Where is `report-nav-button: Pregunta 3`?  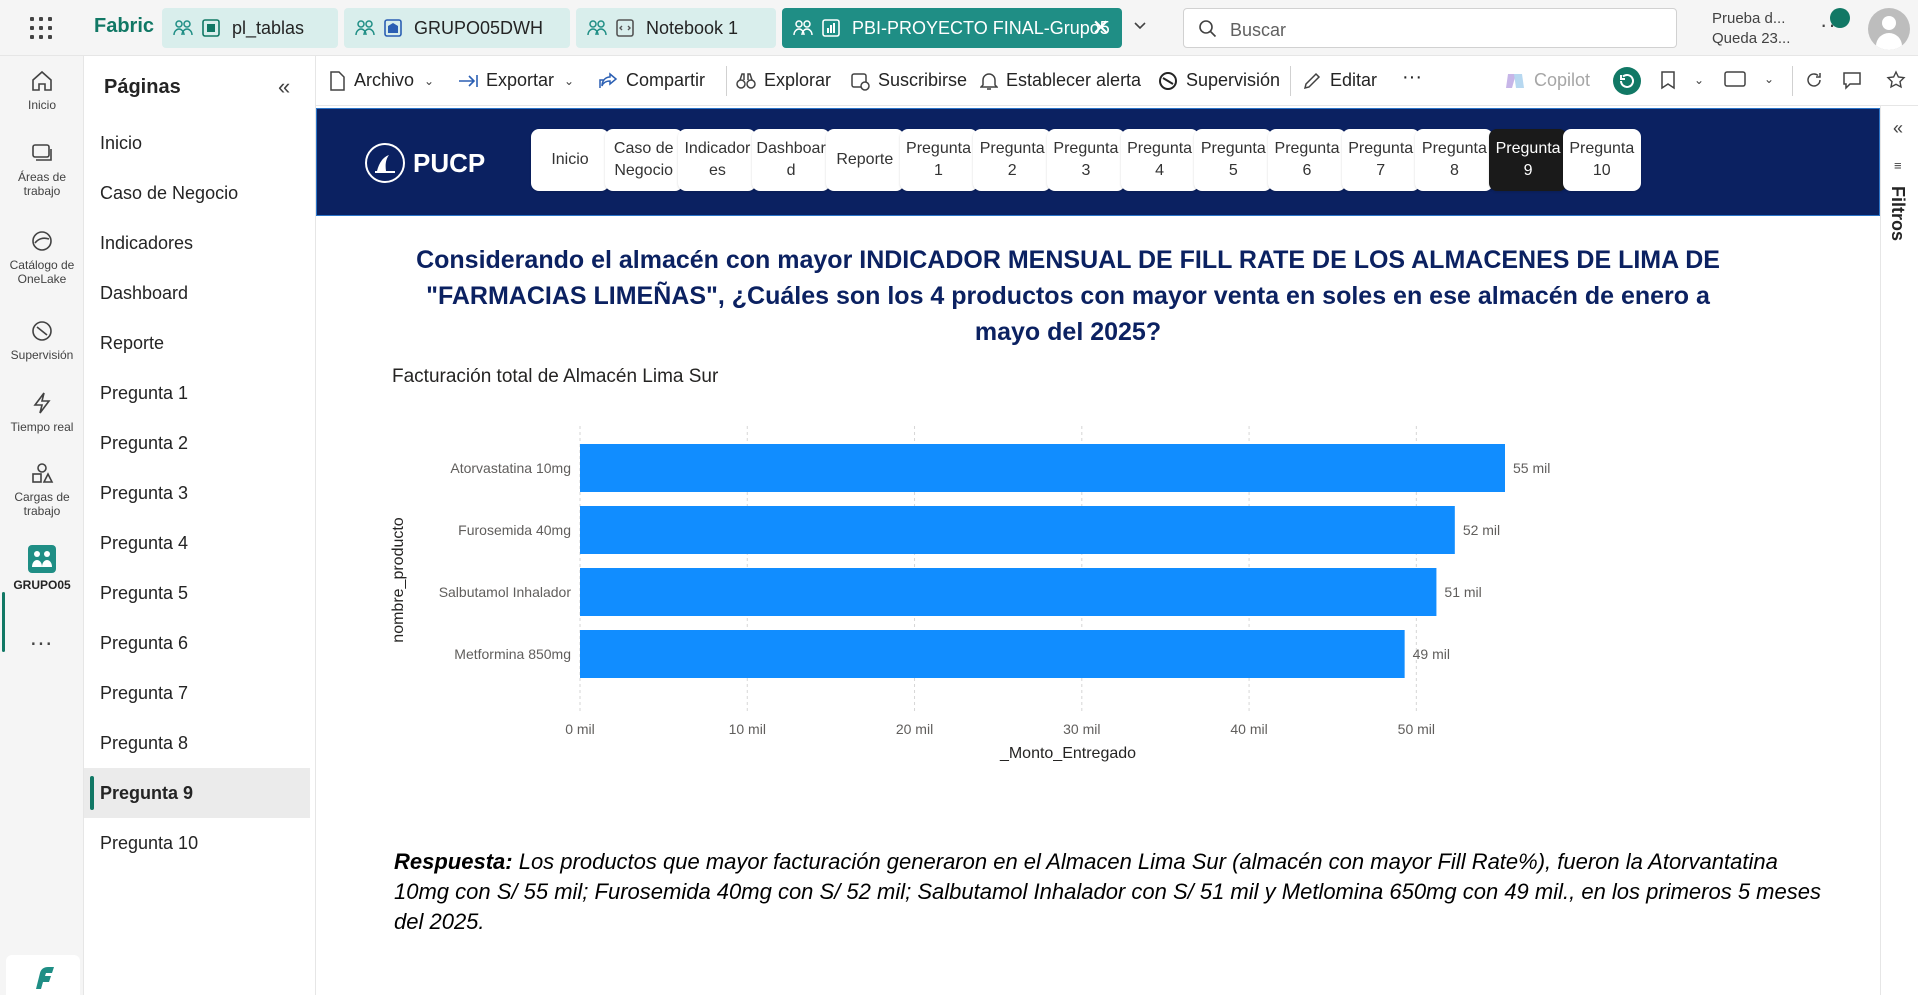
report-nav-button: Pregunta 3 is located at coordinates (1085, 160).